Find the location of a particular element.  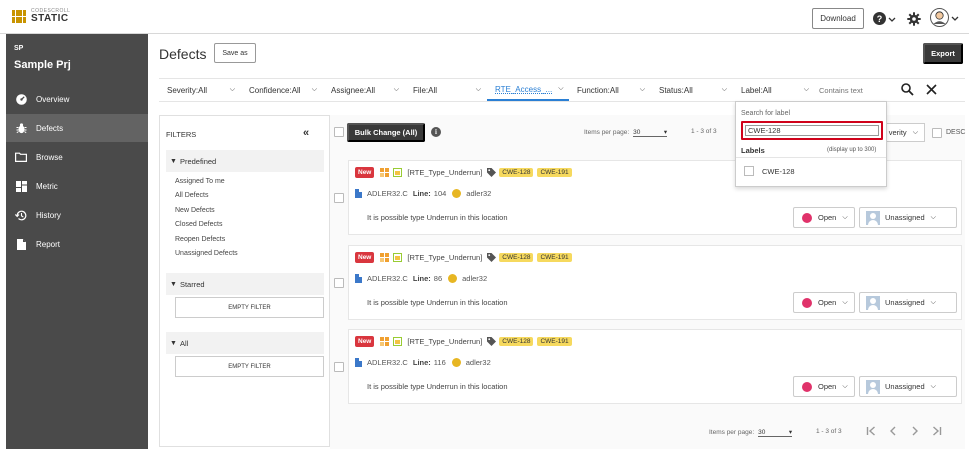

sidebar-item-overview: Overview is located at coordinates (77, 99).